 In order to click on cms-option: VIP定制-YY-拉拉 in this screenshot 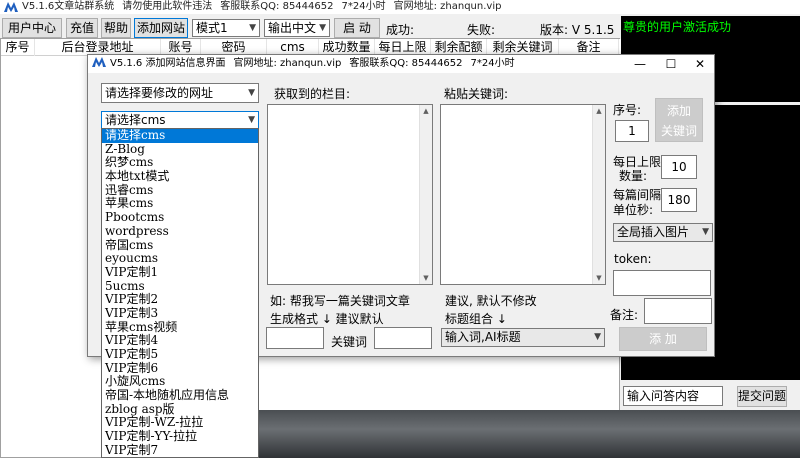, I will do `click(180, 436)`.